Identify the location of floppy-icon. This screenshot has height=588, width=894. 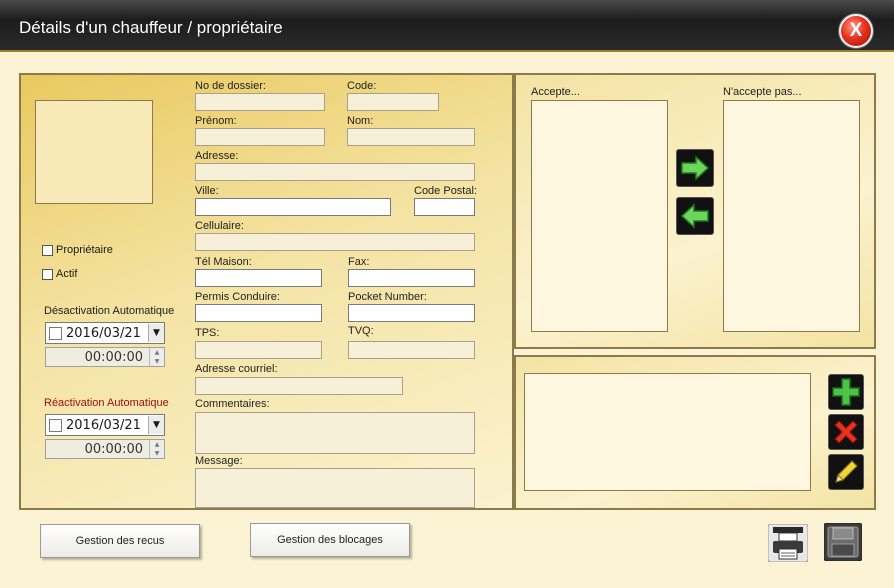
(843, 542).